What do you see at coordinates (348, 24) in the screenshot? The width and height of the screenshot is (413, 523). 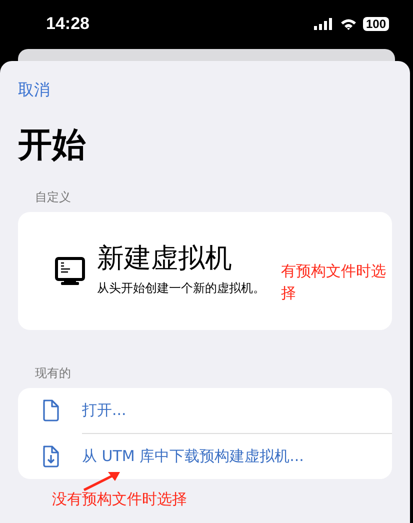 I see `wifi-icon` at bounding box center [348, 24].